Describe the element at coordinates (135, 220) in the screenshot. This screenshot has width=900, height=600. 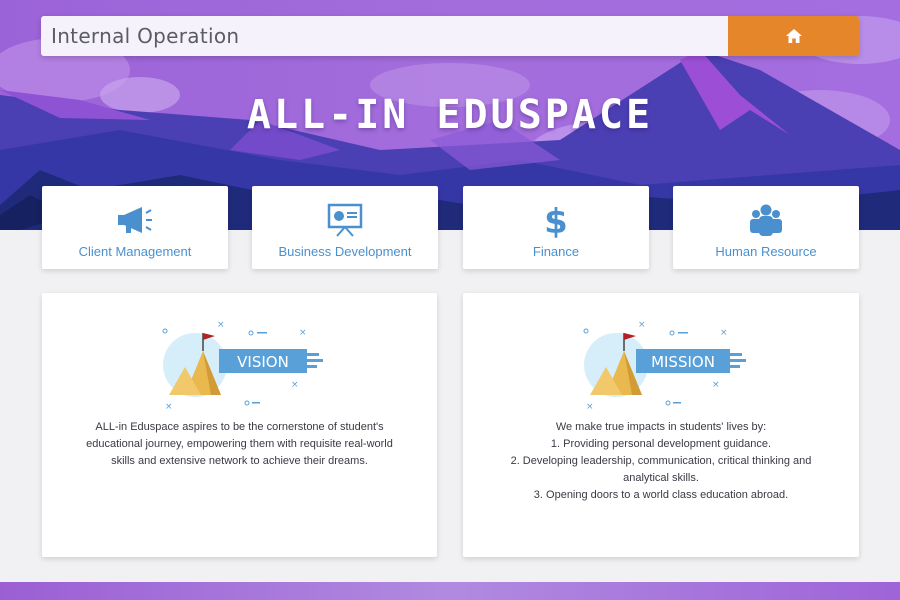
I see `megaphone-icon` at that location.